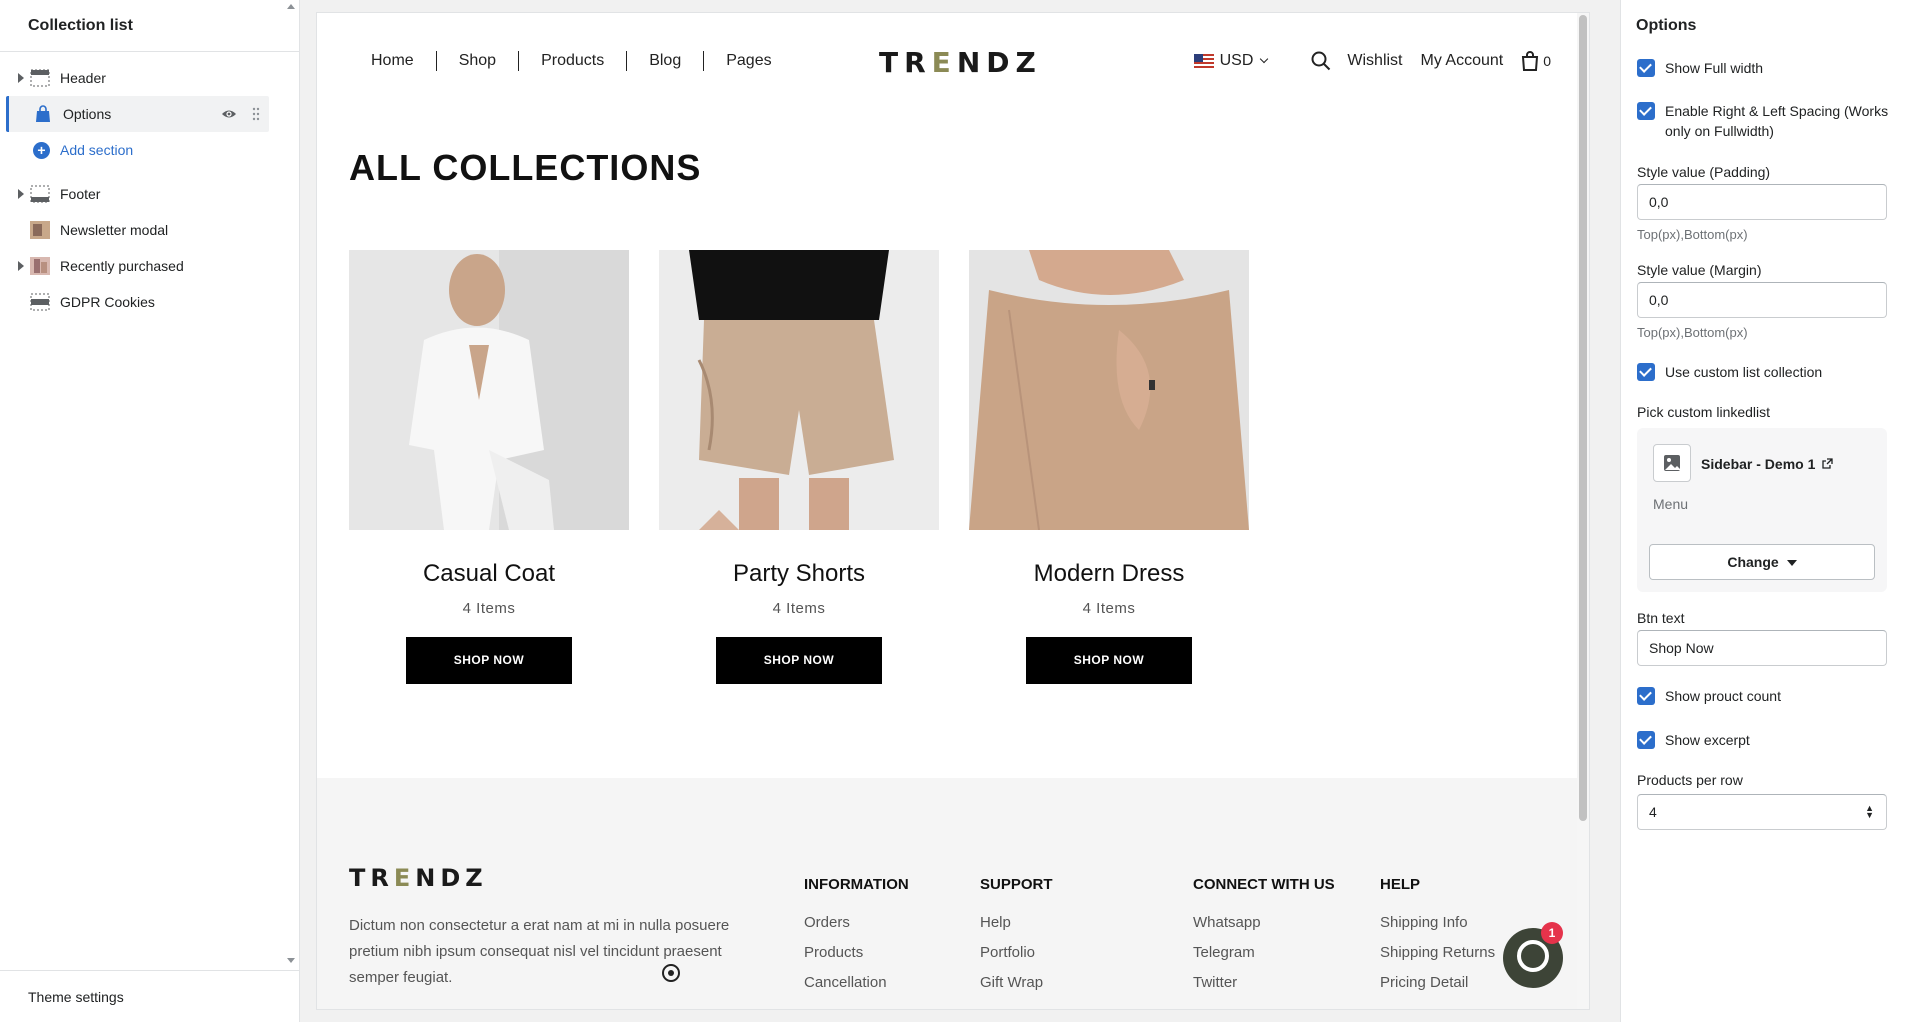  What do you see at coordinates (666, 61) in the screenshot?
I see `nav-blog: Blog` at bounding box center [666, 61].